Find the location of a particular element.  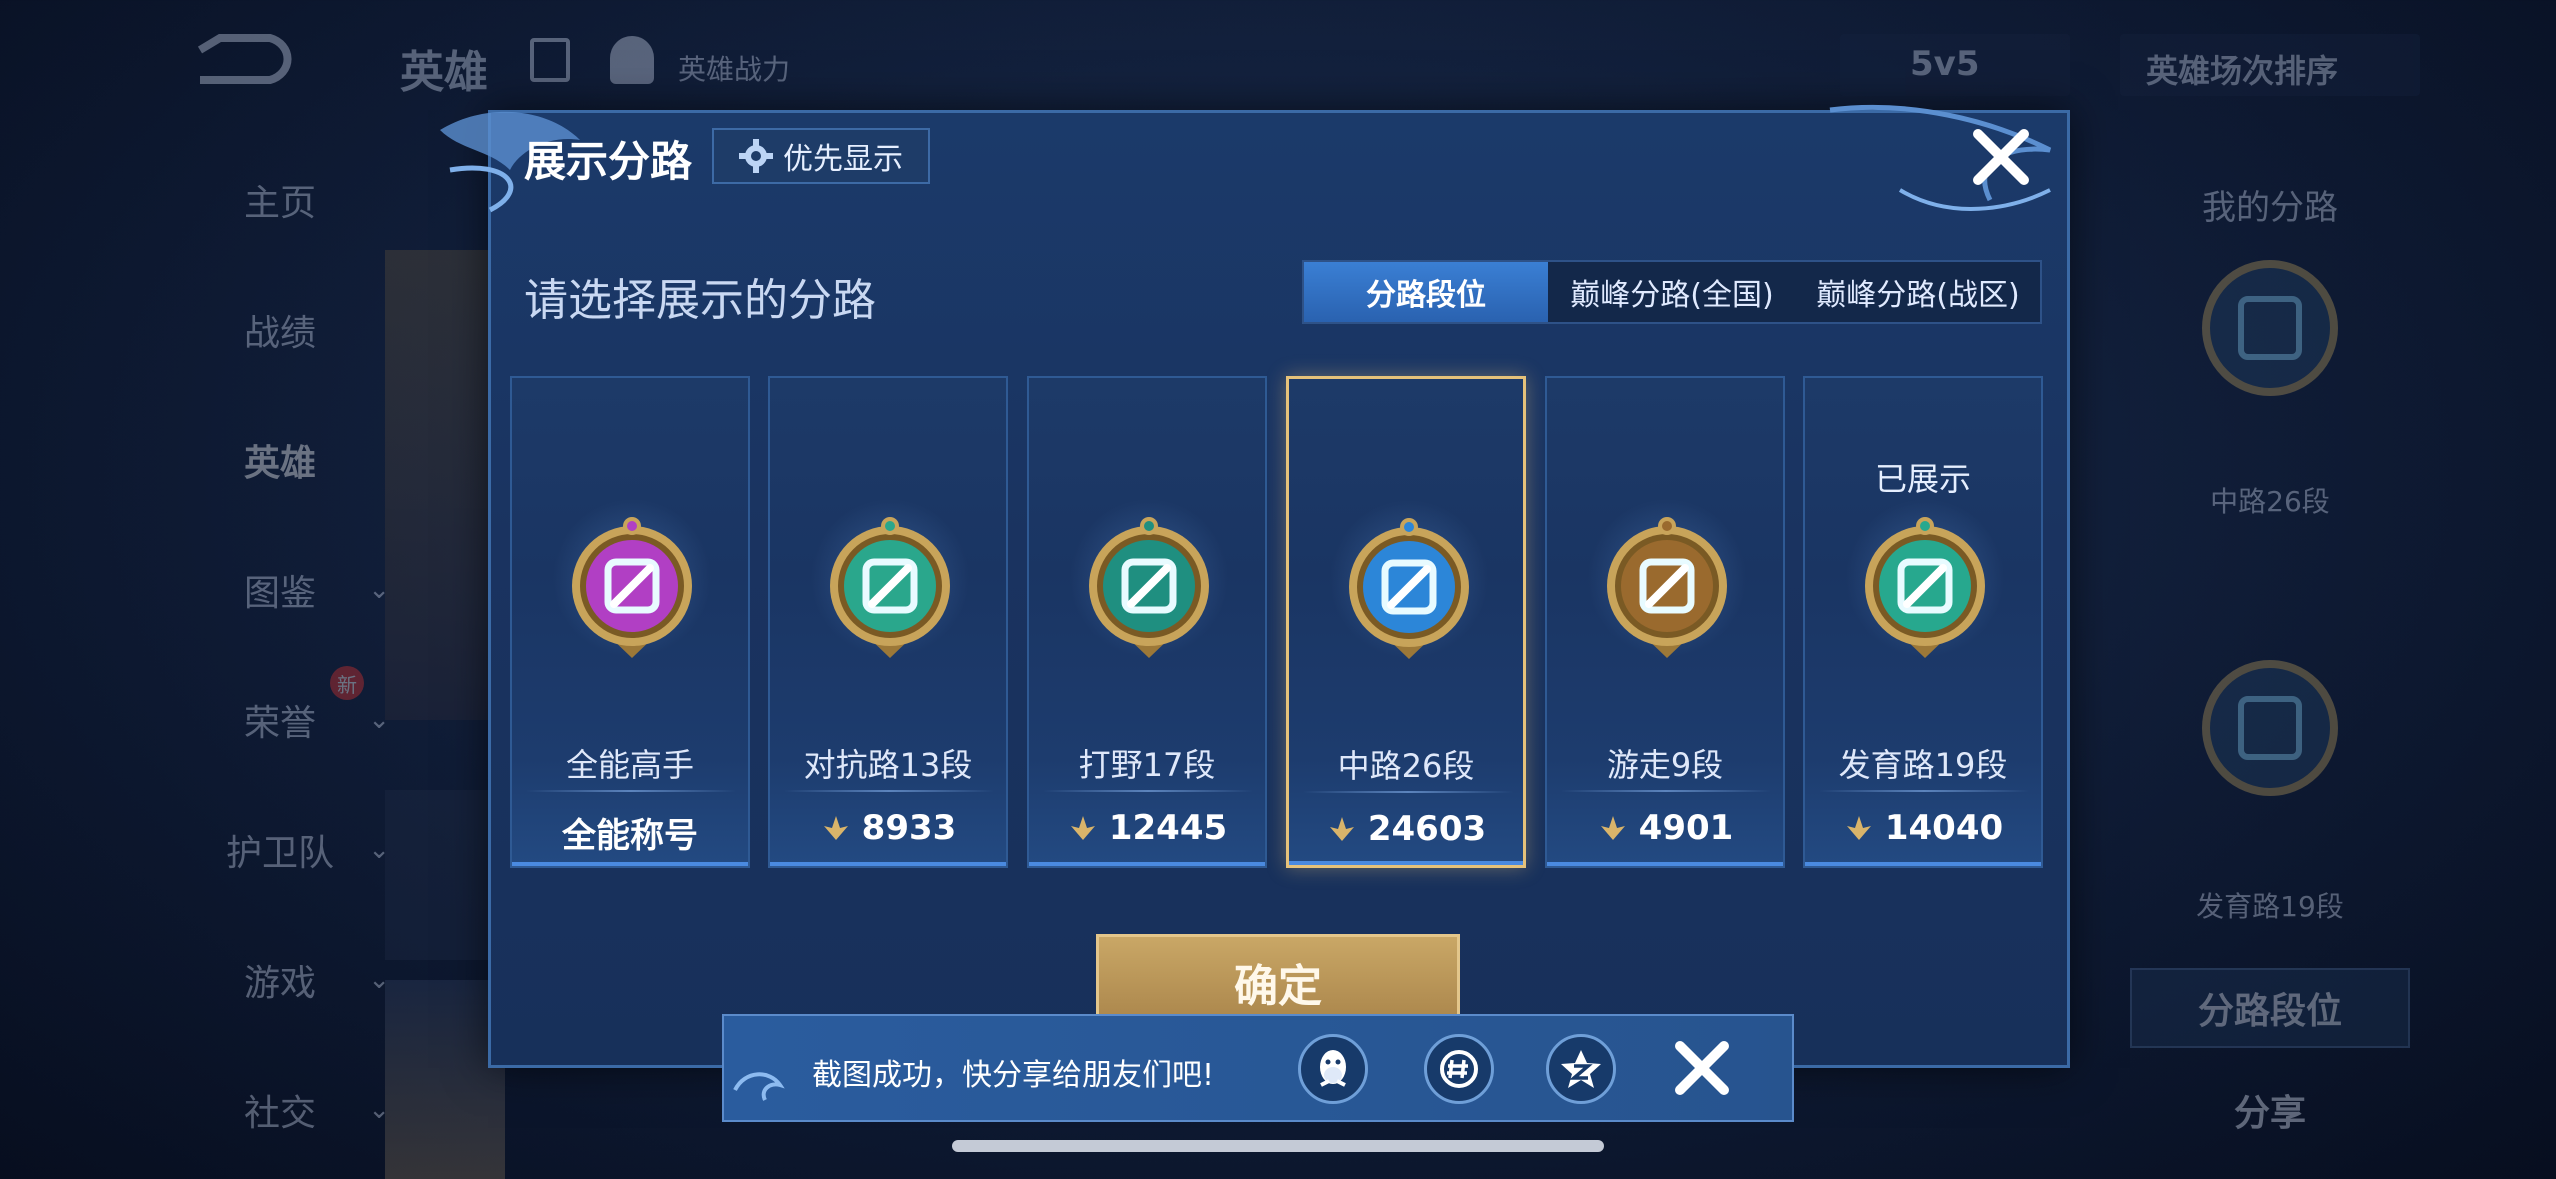

score-value: 4901 is located at coordinates (1686, 828).